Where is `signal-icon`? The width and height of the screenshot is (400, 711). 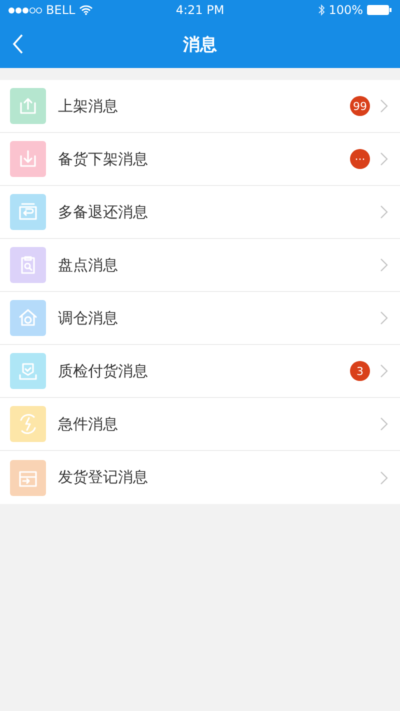
signal-icon is located at coordinates (25, 10).